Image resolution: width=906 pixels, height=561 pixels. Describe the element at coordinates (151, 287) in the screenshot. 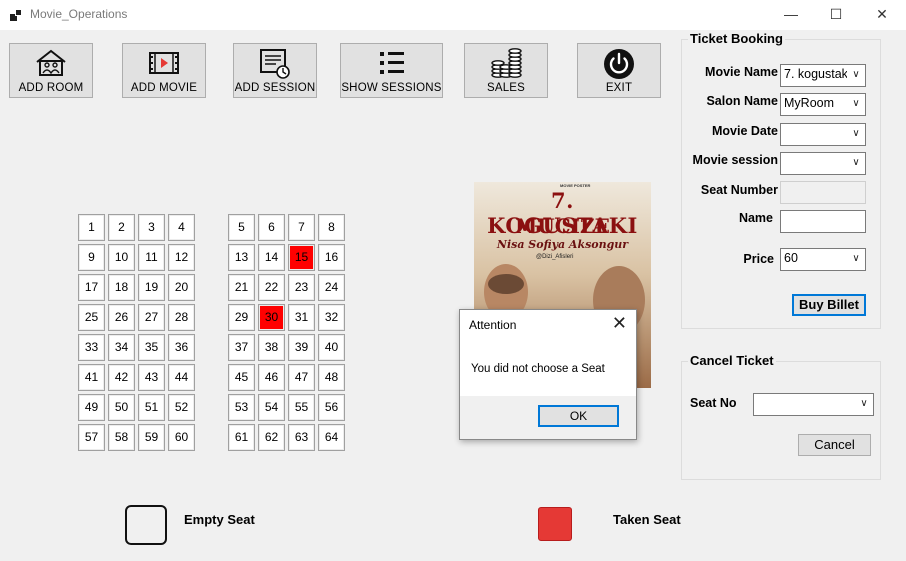

I see `seat-button: 19` at that location.